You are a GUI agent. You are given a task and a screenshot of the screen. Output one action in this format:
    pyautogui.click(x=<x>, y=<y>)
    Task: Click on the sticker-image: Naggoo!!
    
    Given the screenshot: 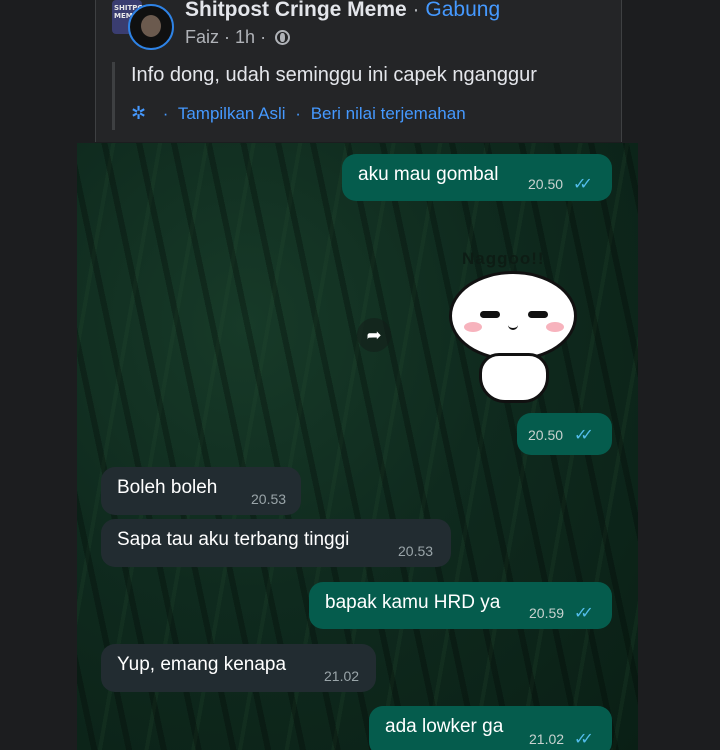 What is the action you would take?
    pyautogui.click(x=517, y=330)
    